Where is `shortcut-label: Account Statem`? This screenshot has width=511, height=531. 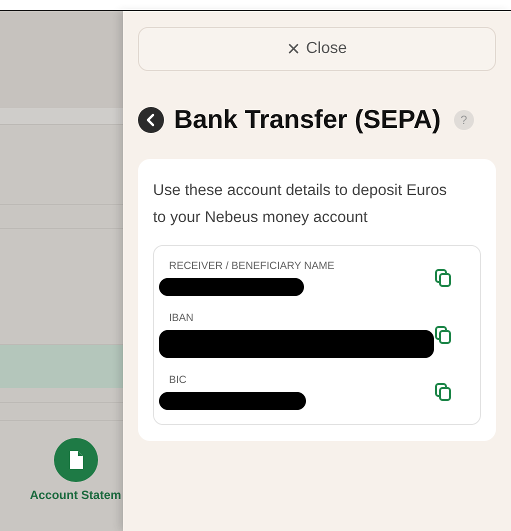
shortcut-label: Account Statem is located at coordinates (76, 495).